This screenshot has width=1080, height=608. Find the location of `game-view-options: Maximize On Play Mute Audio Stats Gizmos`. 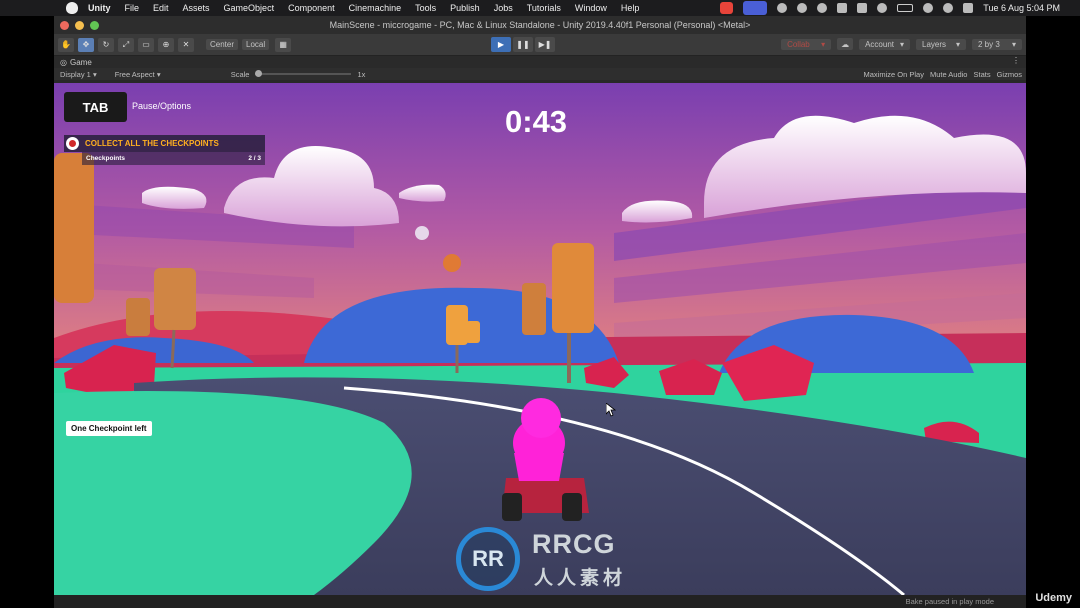

game-view-options: Maximize On Play Mute Audio Stats Gizmos is located at coordinates (943, 74).